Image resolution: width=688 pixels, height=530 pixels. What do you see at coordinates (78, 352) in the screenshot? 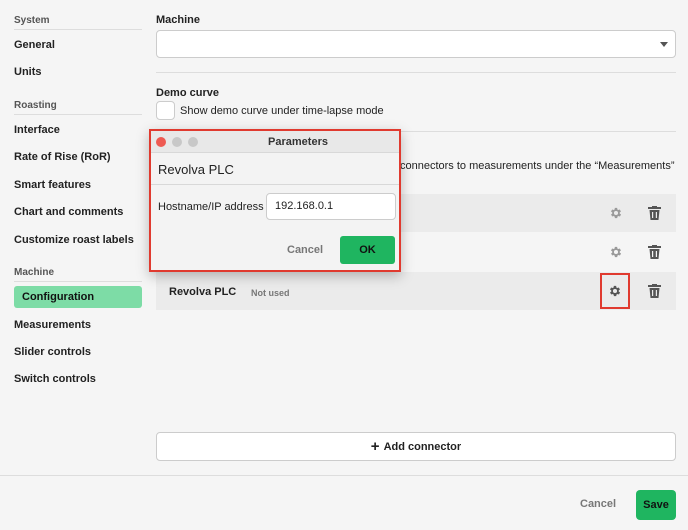
I see `sidebar-item-slider-controls: Slider controls` at bounding box center [78, 352].